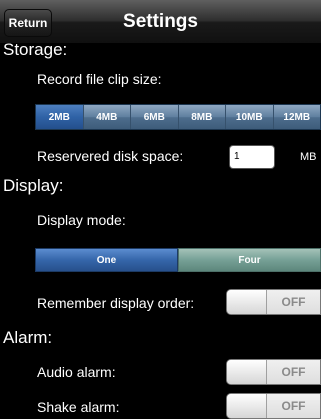  Describe the element at coordinates (202, 117) in the screenshot. I see `clip-option-8mb: 8MB` at that location.